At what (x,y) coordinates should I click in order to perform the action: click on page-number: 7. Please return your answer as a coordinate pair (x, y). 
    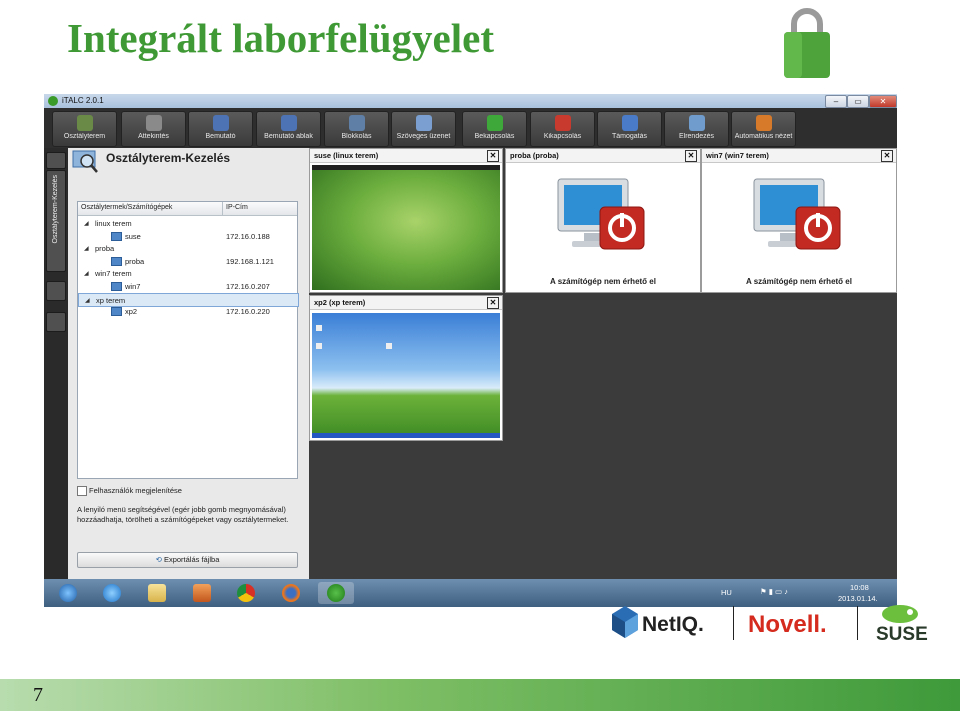
    Looking at the image, I should click on (38, 695).